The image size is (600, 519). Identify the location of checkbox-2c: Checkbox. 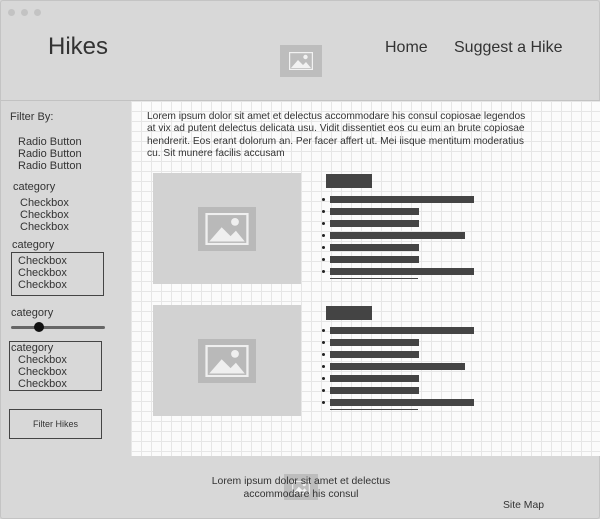
(42, 285).